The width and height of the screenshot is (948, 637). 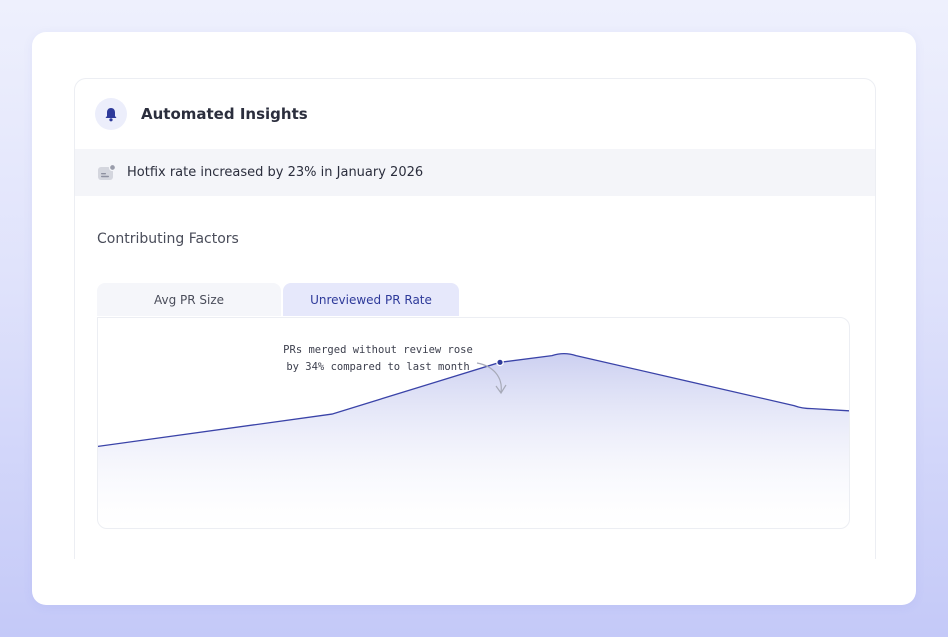 What do you see at coordinates (475, 114) in the screenshot?
I see `panel-header: Automated Insights` at bounding box center [475, 114].